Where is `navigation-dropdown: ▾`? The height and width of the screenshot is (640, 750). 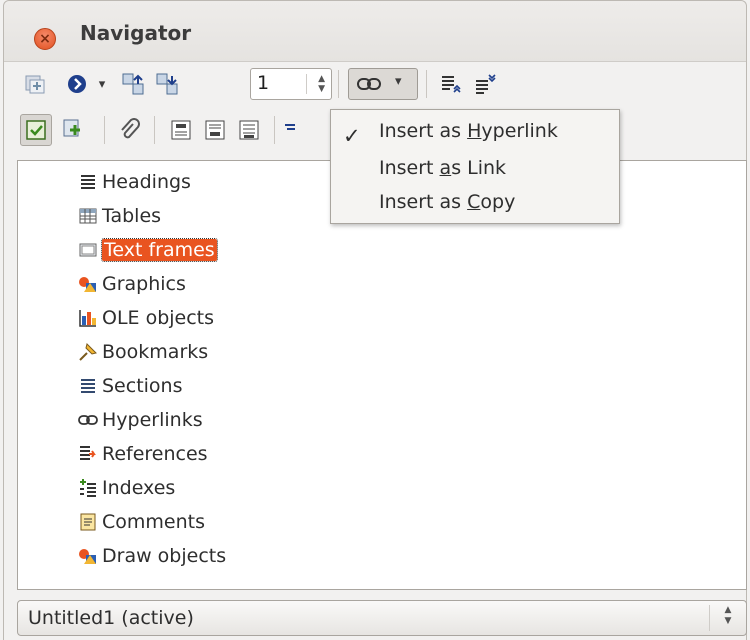
navigation-dropdown: ▾ is located at coordinates (102, 84).